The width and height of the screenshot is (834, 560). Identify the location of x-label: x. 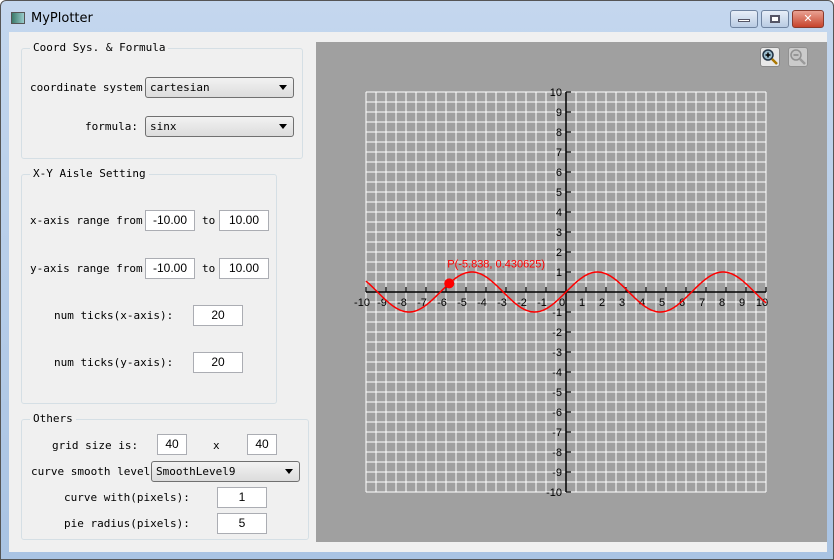
(216, 445).